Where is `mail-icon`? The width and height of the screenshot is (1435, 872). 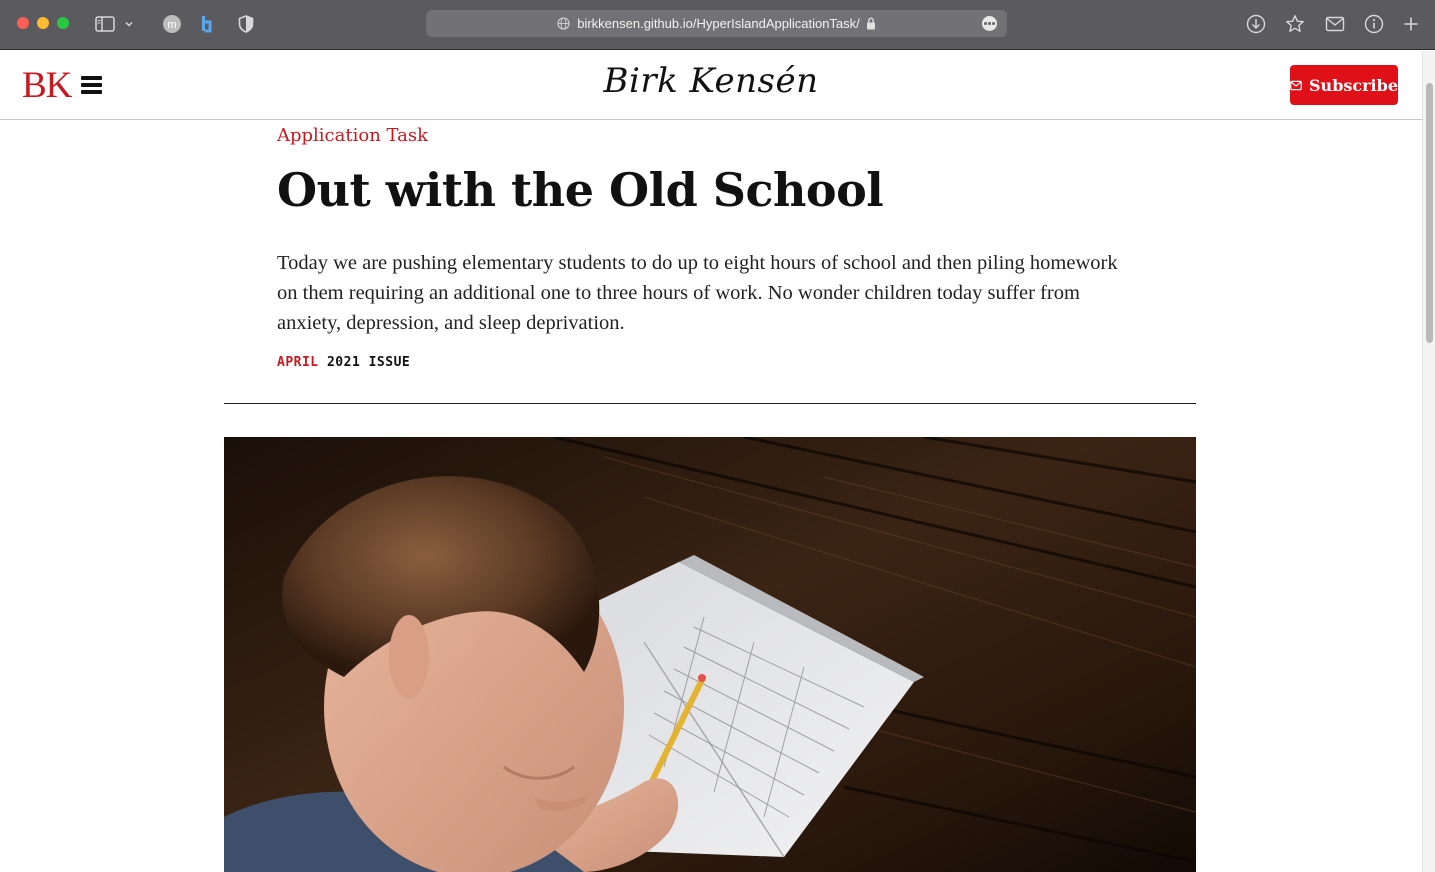 mail-icon is located at coordinates (1335, 24).